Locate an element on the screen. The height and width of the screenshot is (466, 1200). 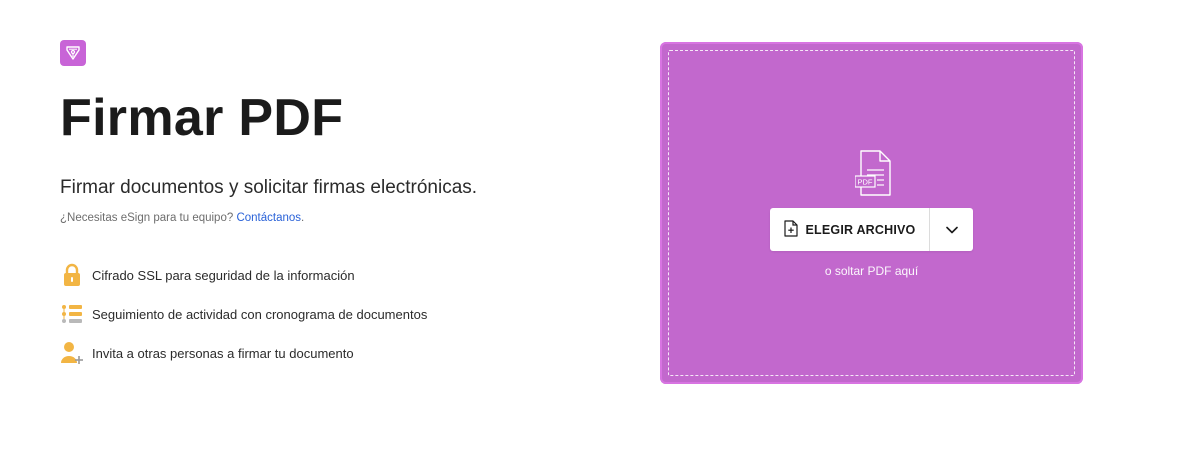
pdf-badge-text: PDF is located at coordinates (865, 182).